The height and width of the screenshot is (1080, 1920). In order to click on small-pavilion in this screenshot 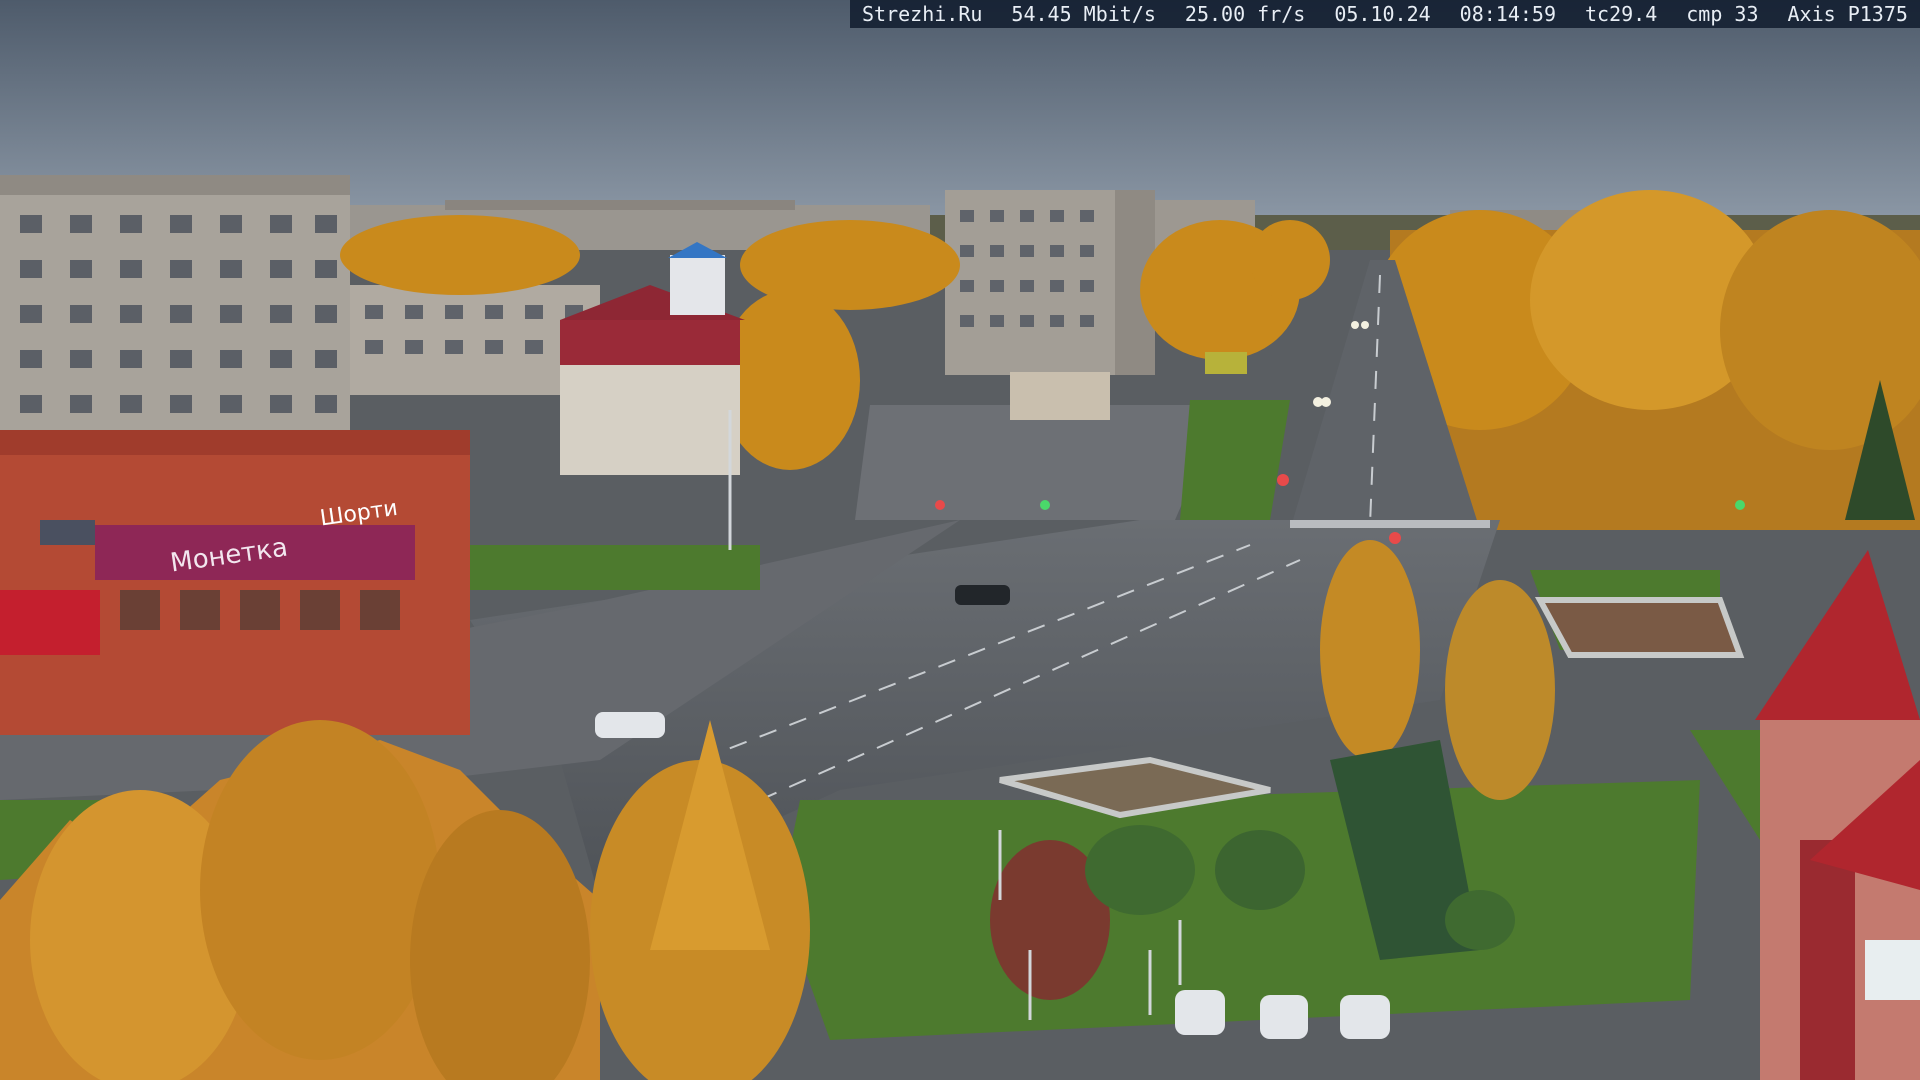, I will do `click(1060, 396)`.